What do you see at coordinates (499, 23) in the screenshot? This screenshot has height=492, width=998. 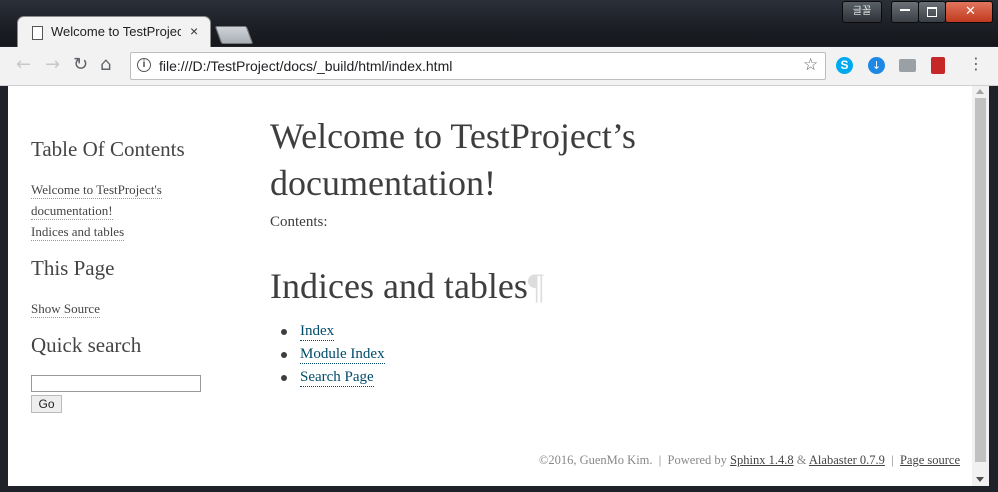 I see `title-bar: Welcome to TestProject's × 글꼴 ✕` at bounding box center [499, 23].